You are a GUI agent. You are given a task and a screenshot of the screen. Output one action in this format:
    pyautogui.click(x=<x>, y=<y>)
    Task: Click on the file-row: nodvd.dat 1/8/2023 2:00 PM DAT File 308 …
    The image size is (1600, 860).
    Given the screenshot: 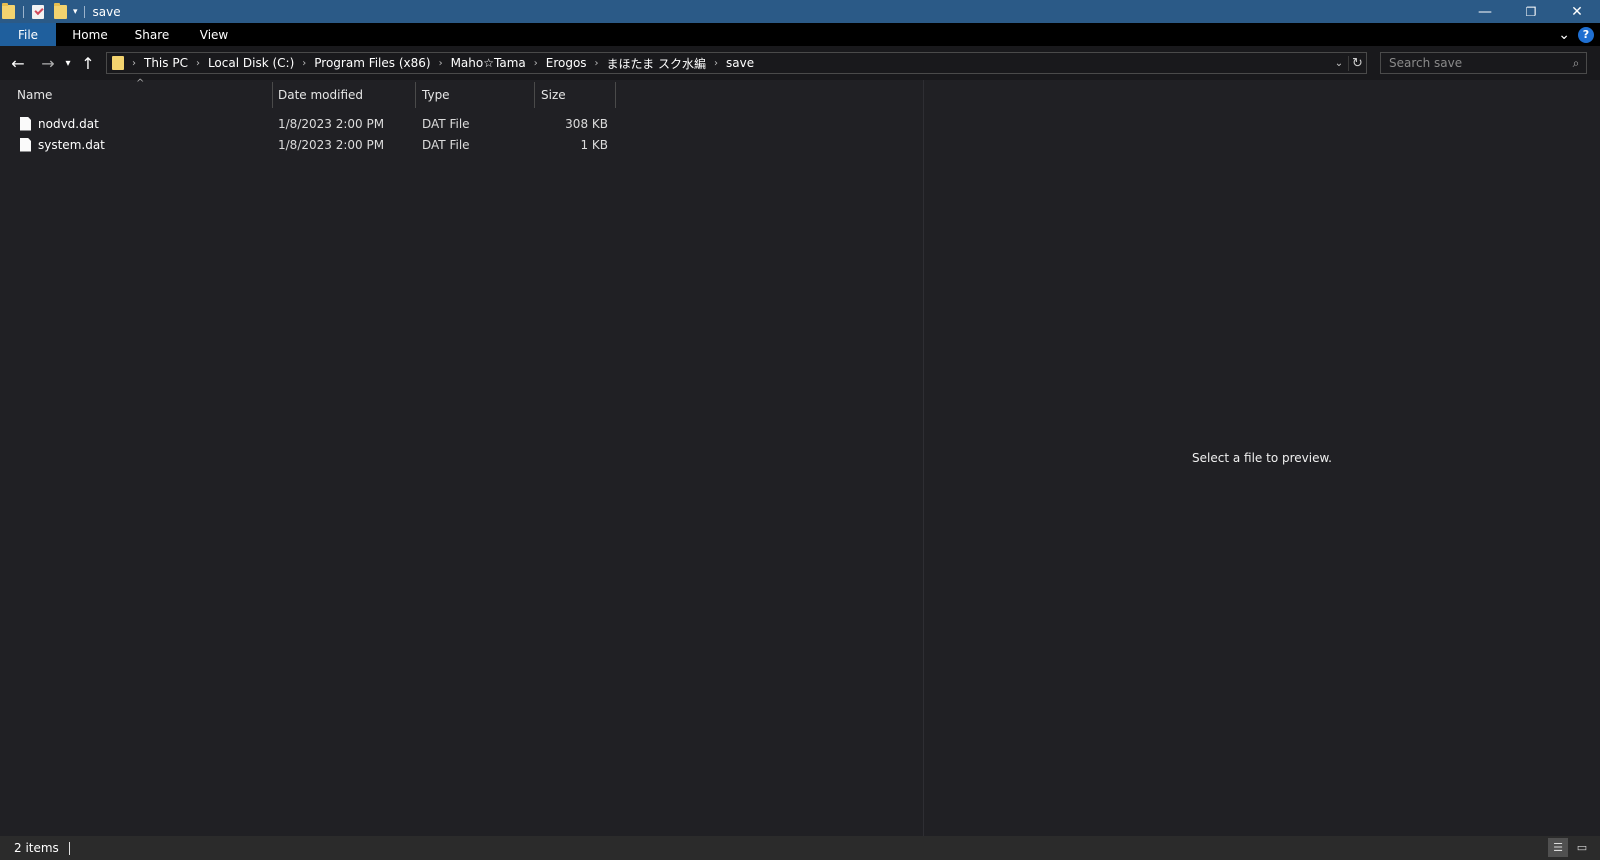 What is the action you would take?
    pyautogui.click(x=310, y=123)
    